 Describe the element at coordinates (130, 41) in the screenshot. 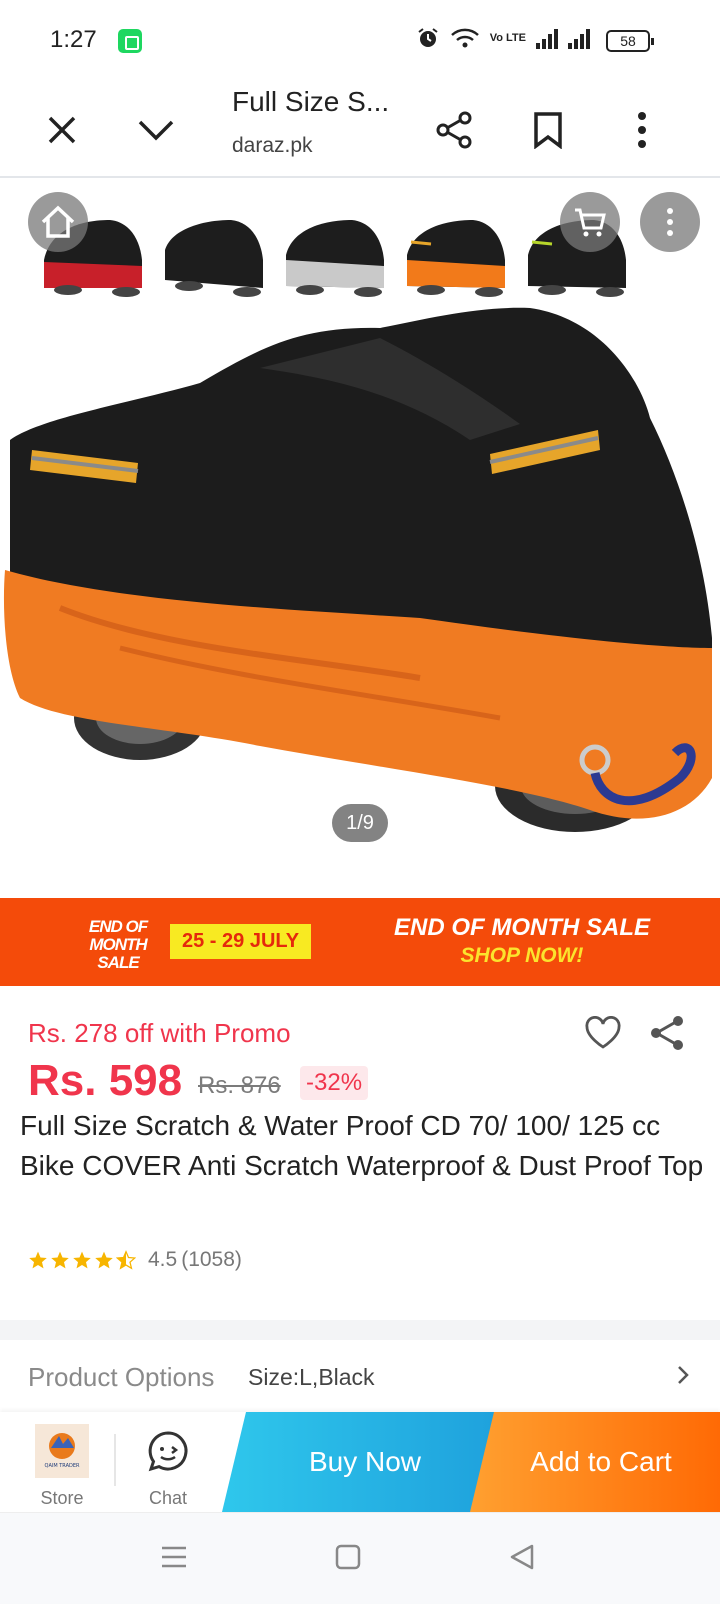

I see `app-notification-icon` at that location.